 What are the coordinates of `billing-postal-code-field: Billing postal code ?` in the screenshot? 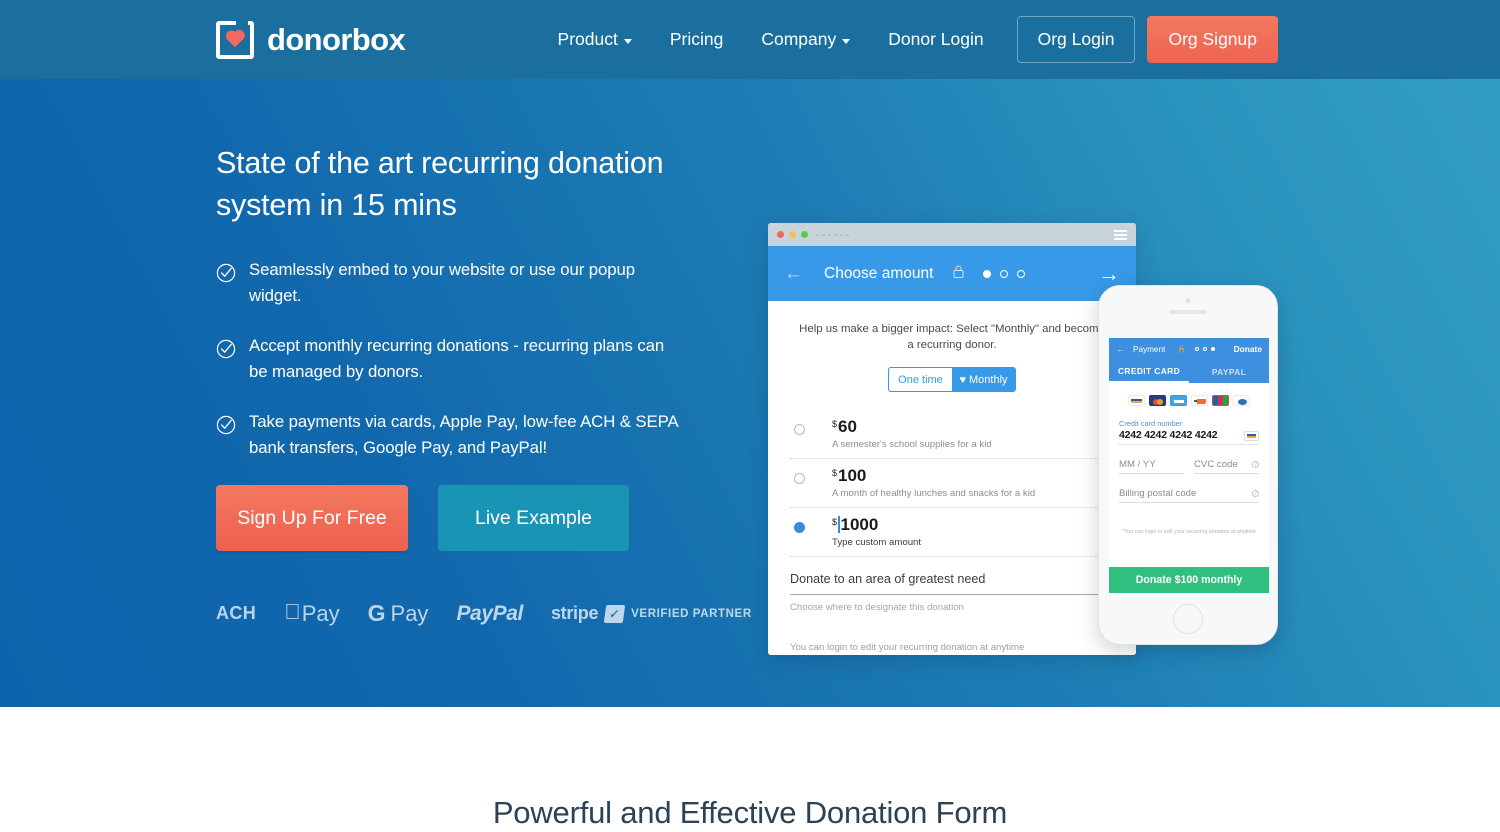 It's located at (1189, 495).